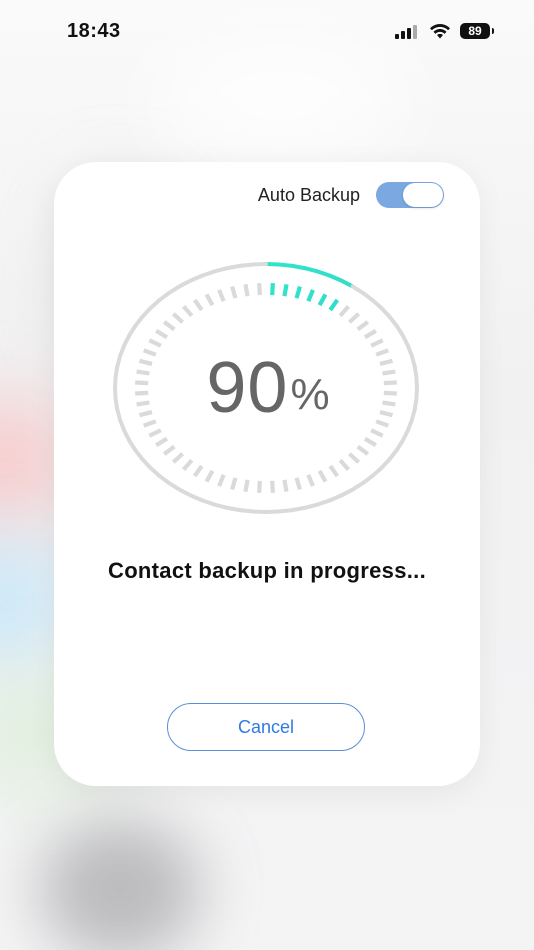 The height and width of the screenshot is (950, 534). I want to click on signal-icon, so click(406, 32).